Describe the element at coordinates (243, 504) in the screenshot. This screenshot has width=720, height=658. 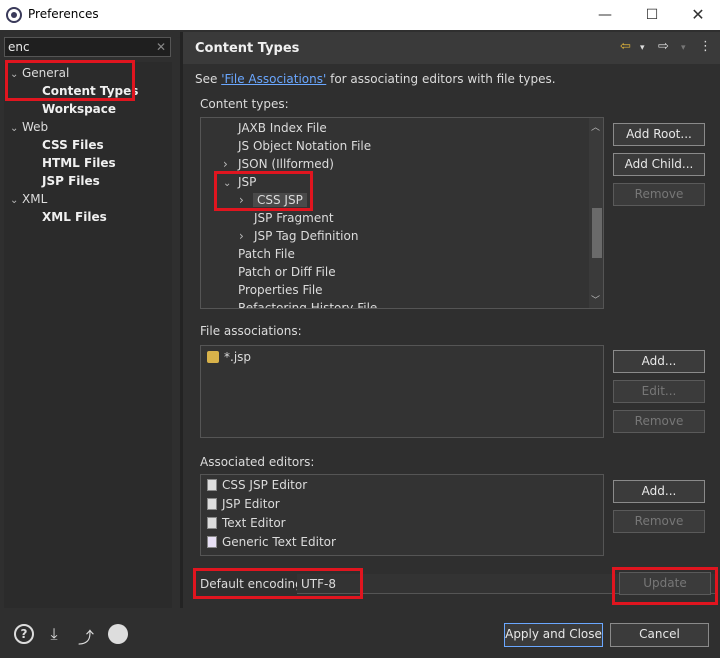
I see `editor-item: JSP Editor` at that location.